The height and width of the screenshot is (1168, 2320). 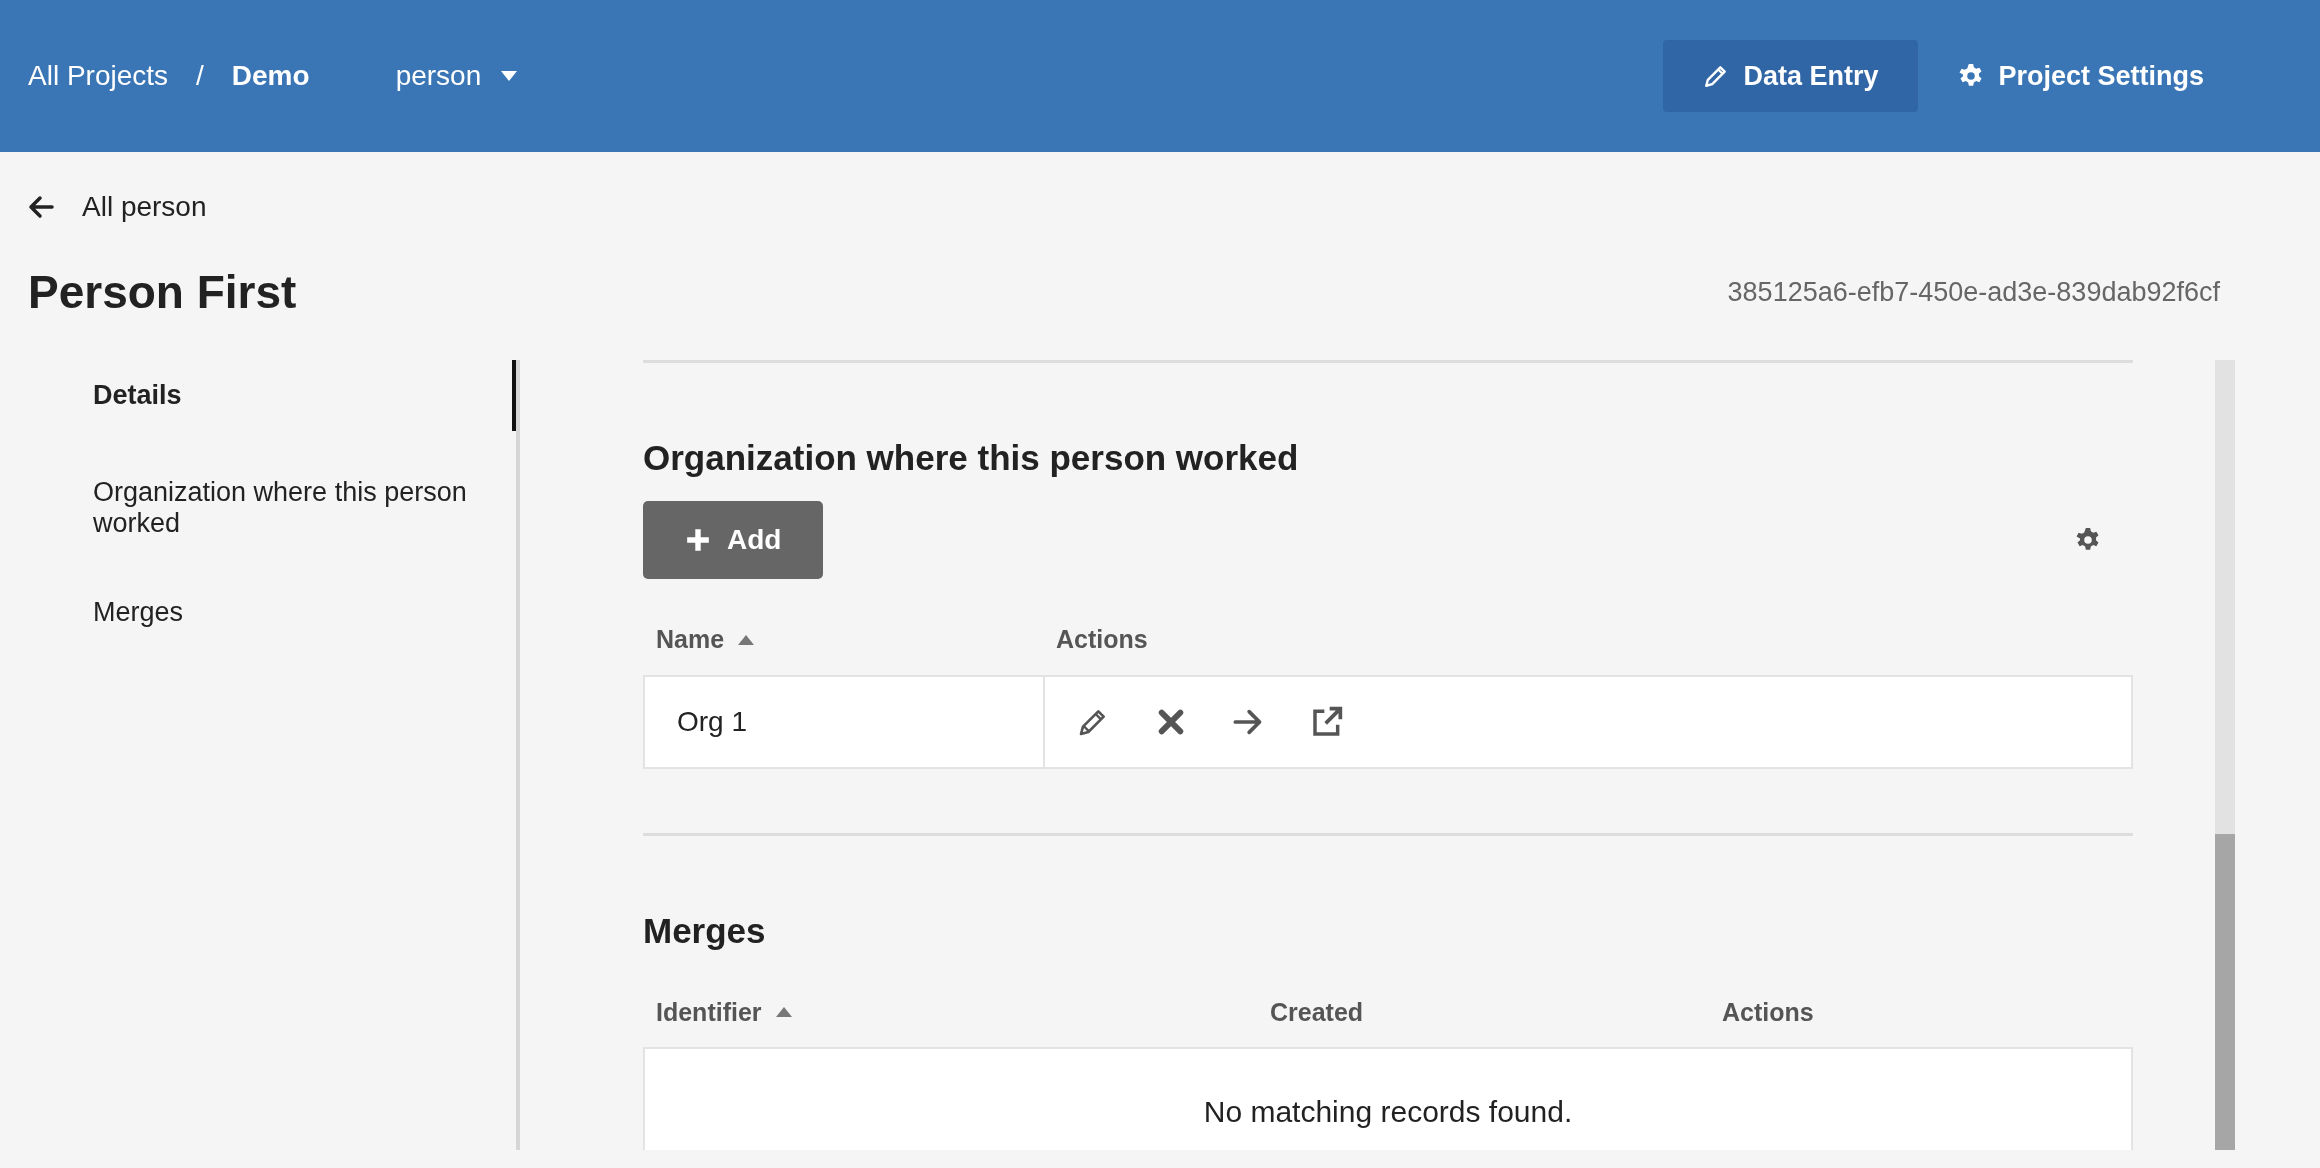 What do you see at coordinates (456, 76) in the screenshot?
I see `type-dropdown: person` at bounding box center [456, 76].